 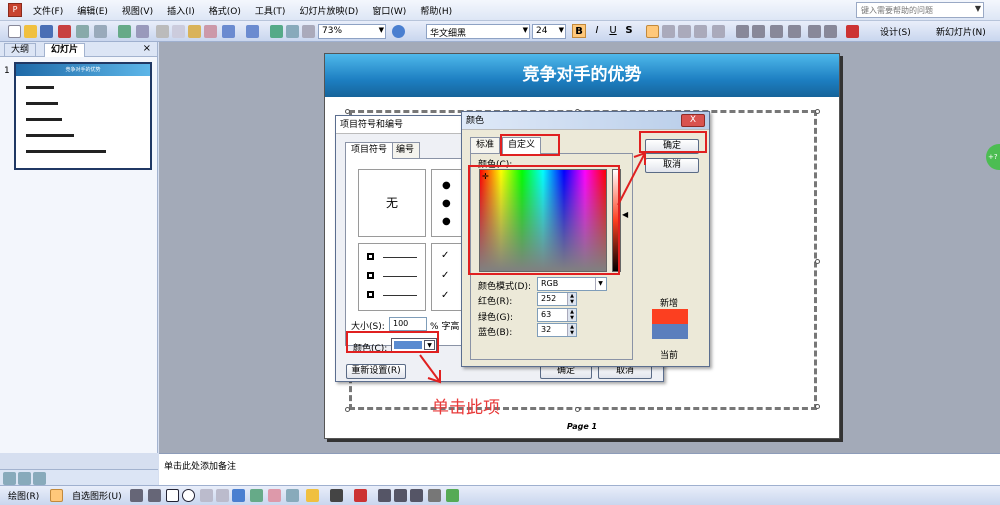 I want to click on dash-style-icon, so click(x=400, y=495).